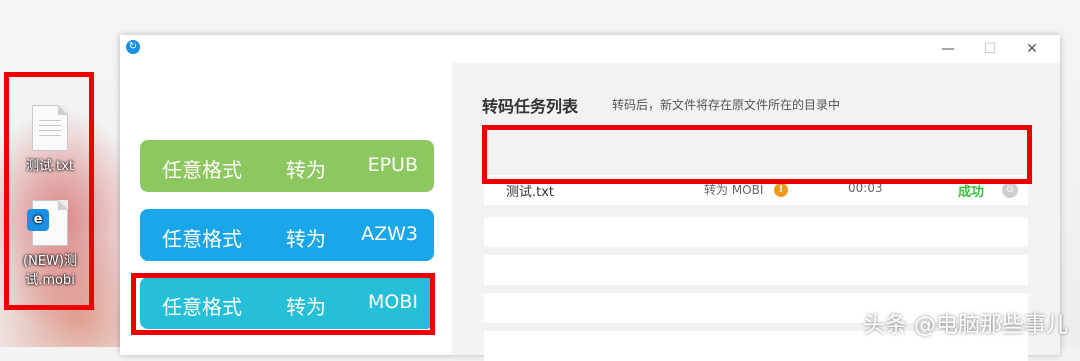 The height and width of the screenshot is (361, 1080). I want to click on open-folder-icon: ⊙, so click(1010, 190).